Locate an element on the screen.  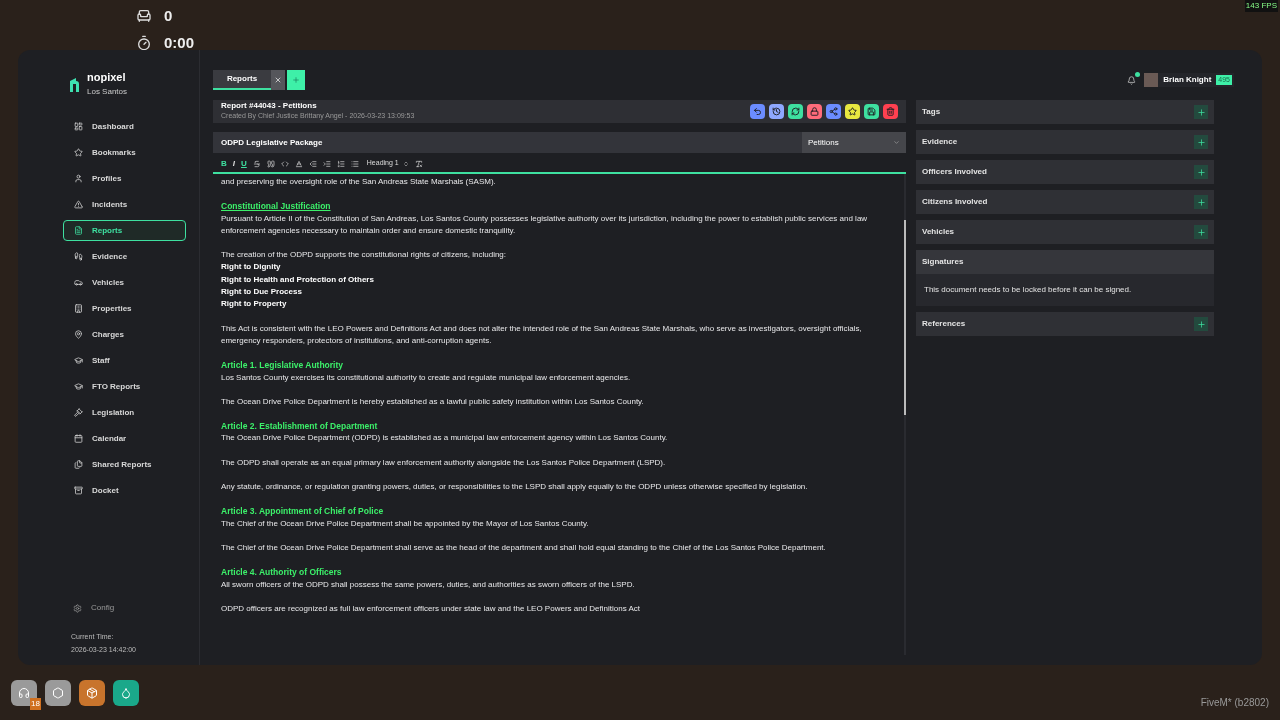
bullet-list-icon is located at coordinates (354, 163).